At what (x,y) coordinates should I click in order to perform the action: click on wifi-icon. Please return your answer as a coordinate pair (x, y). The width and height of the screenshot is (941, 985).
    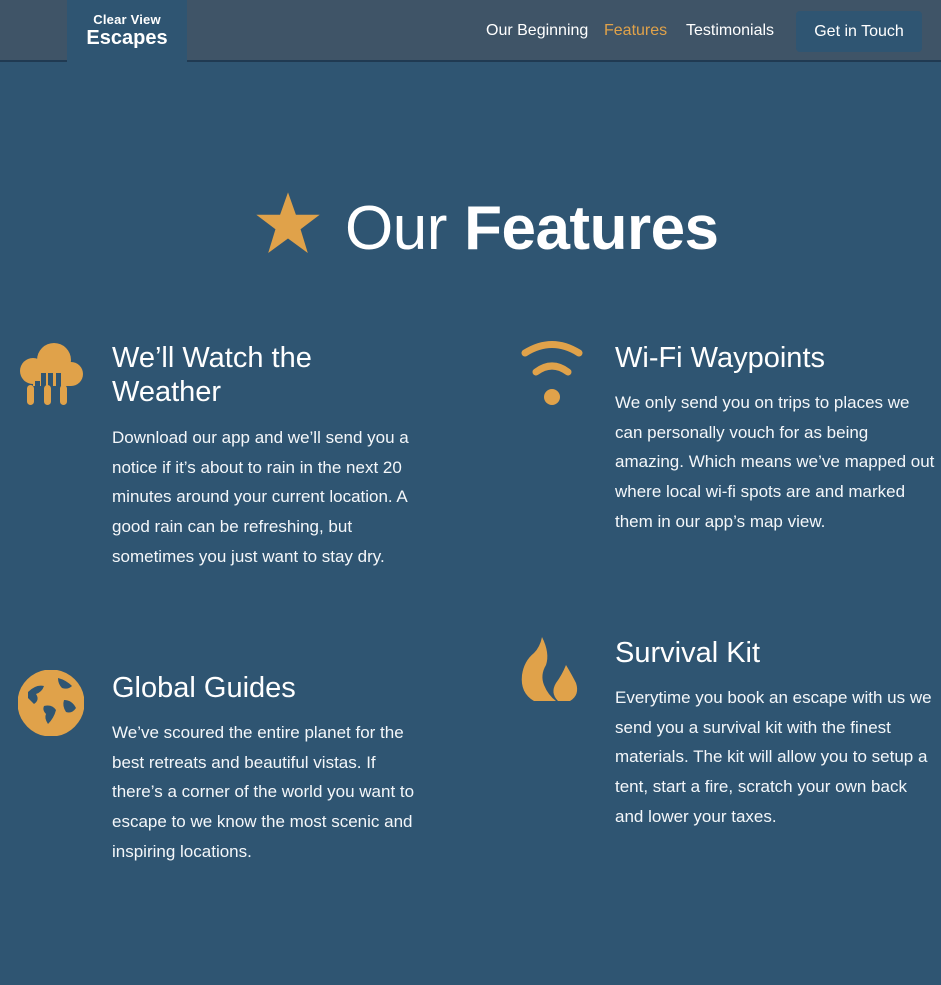
    Looking at the image, I should click on (552, 373).